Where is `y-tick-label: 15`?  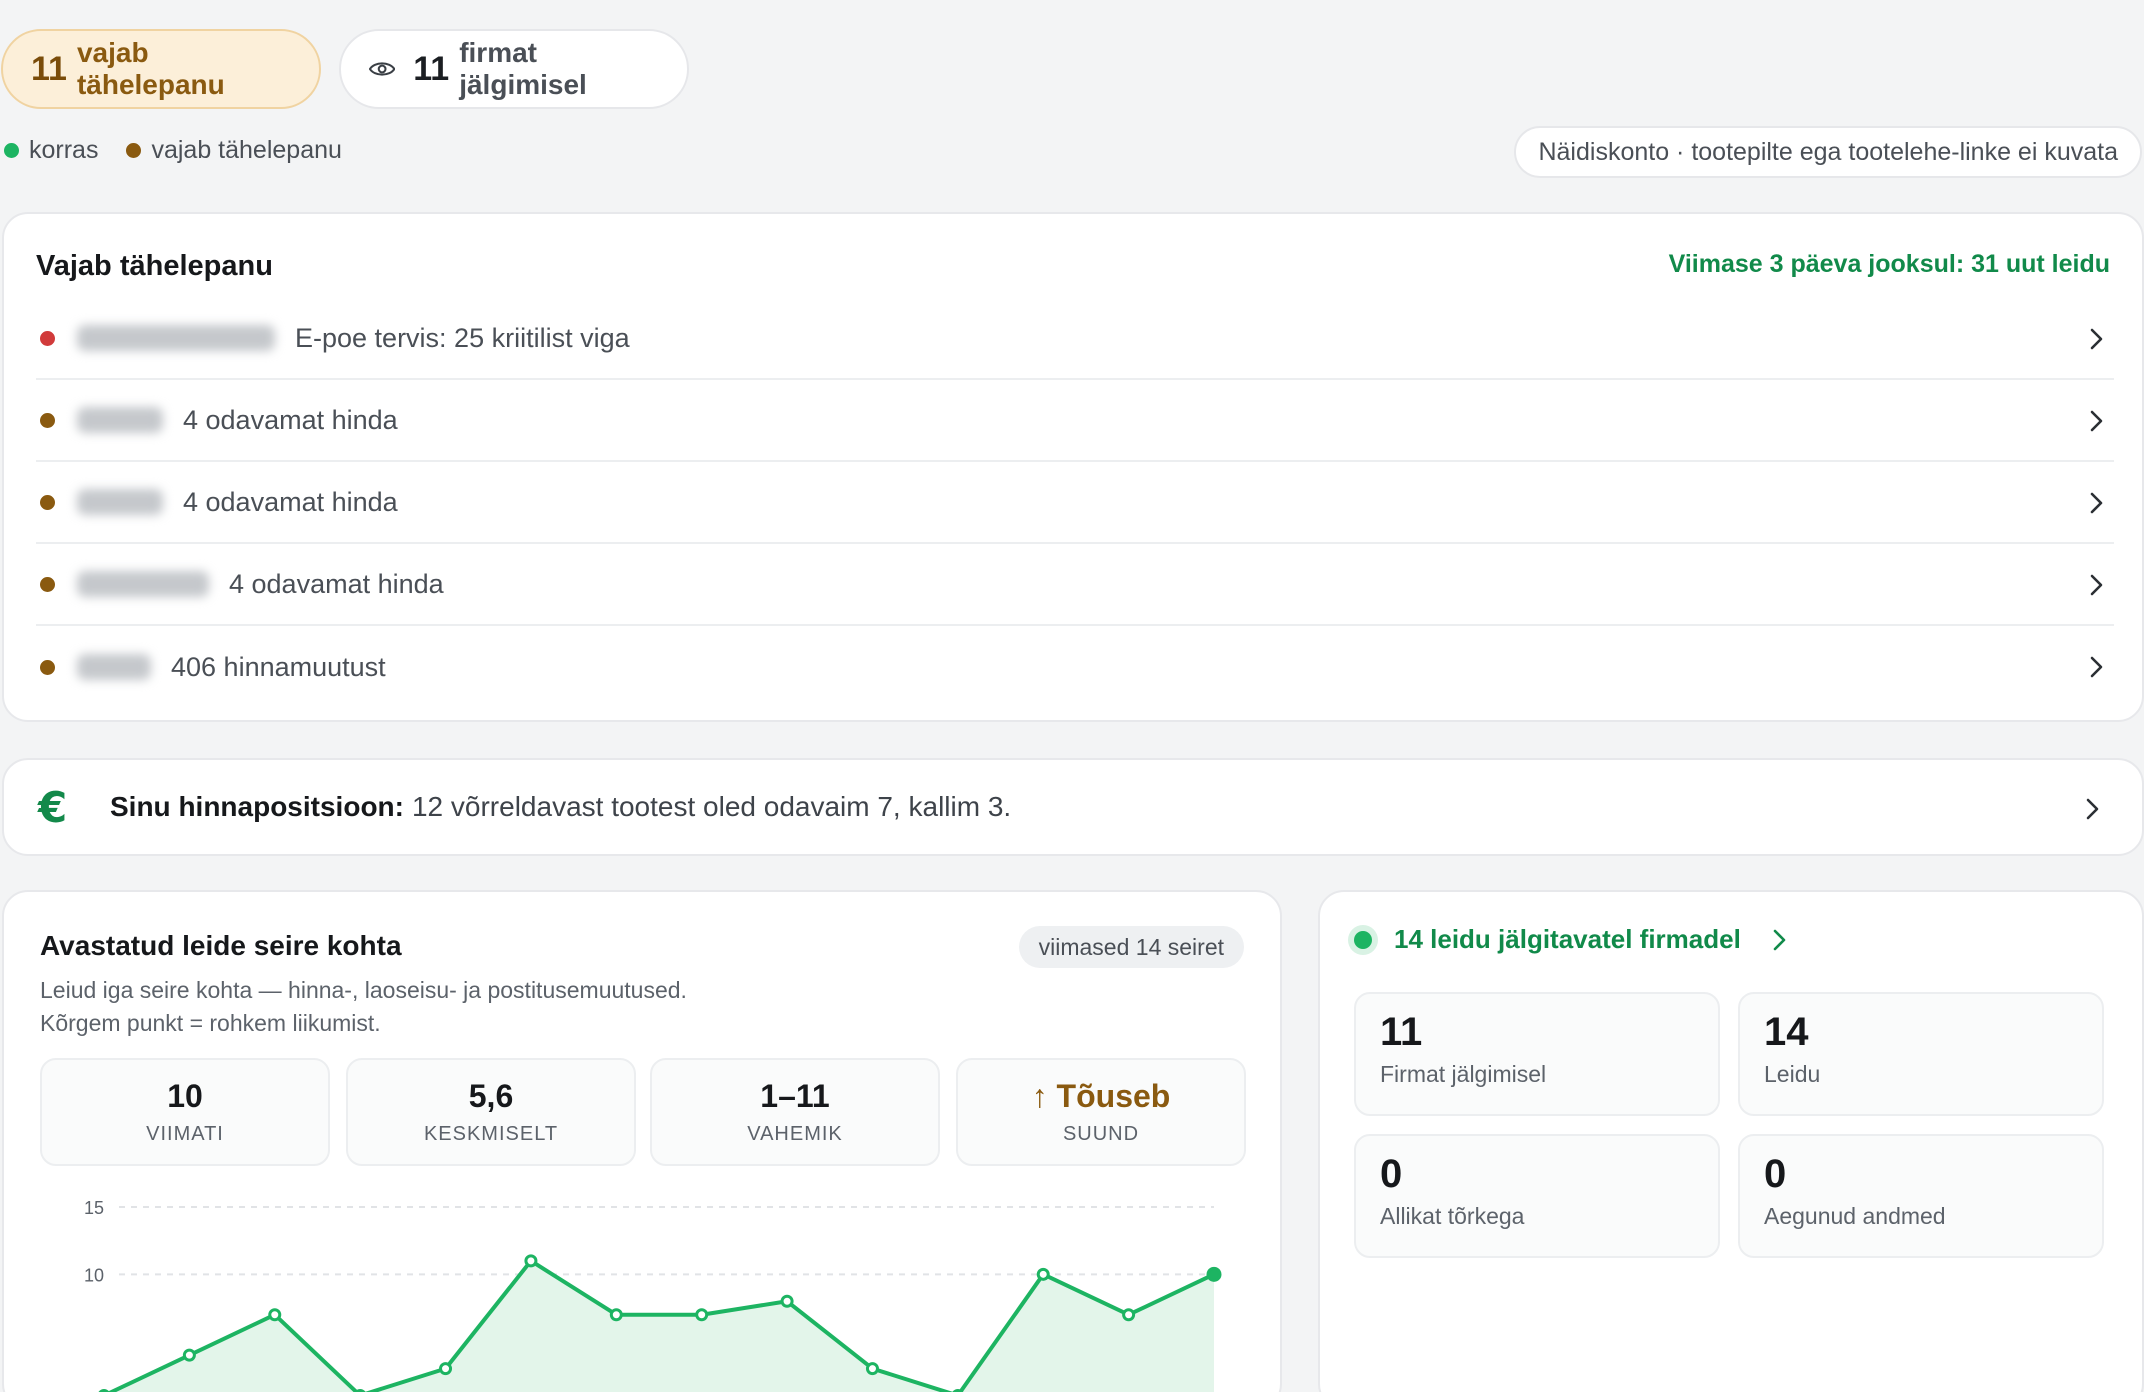
y-tick-label: 15 is located at coordinates (94, 1208).